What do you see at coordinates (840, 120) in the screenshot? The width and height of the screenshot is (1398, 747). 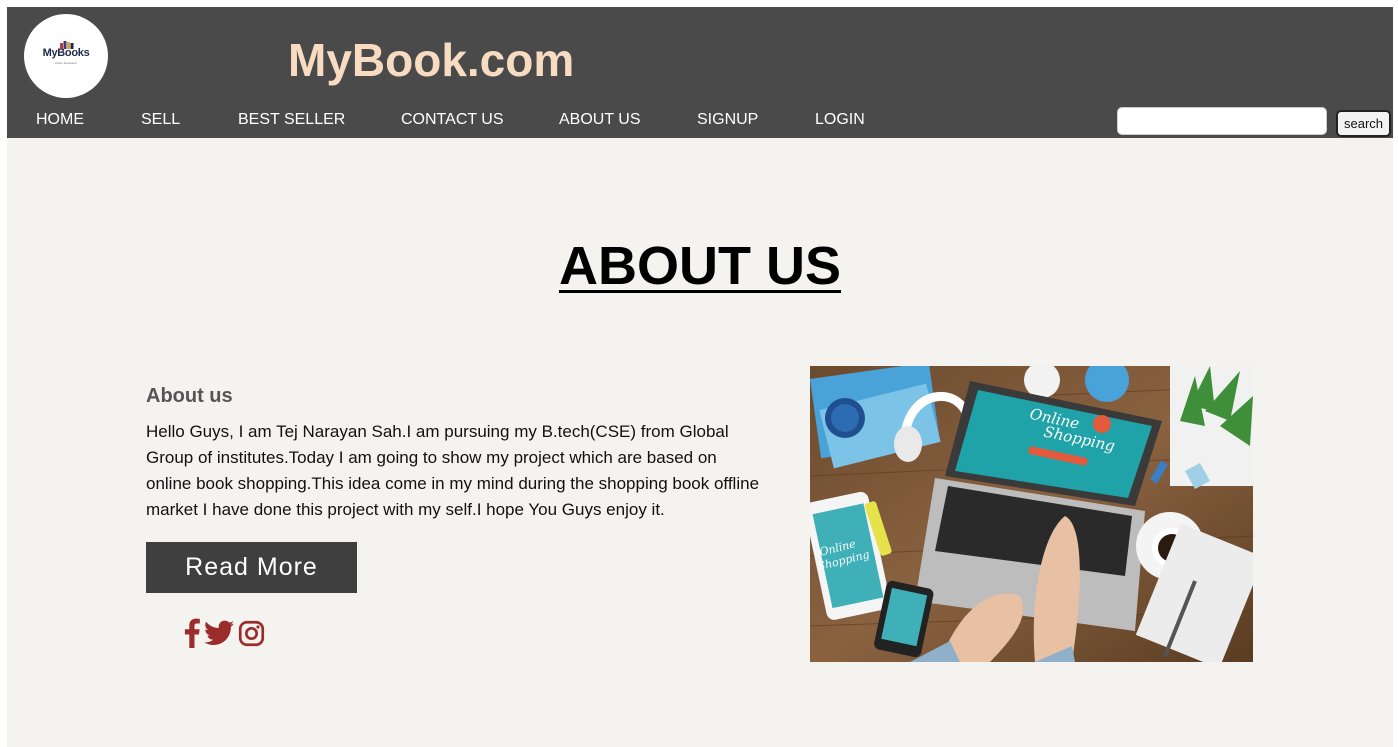 I see `nav-login: LOGIN` at bounding box center [840, 120].